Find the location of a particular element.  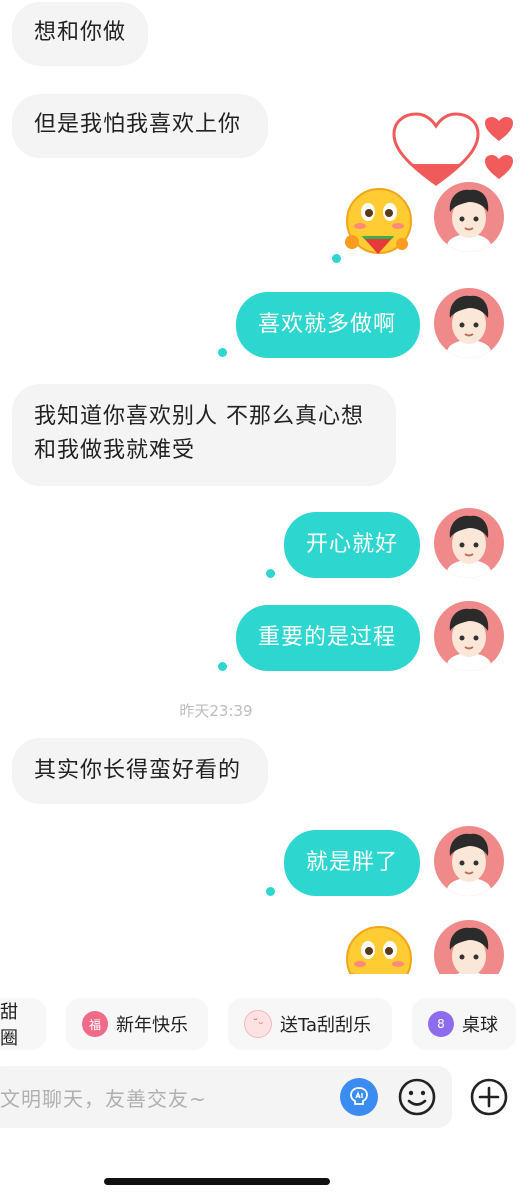

home-indicator is located at coordinates (217, 1181).